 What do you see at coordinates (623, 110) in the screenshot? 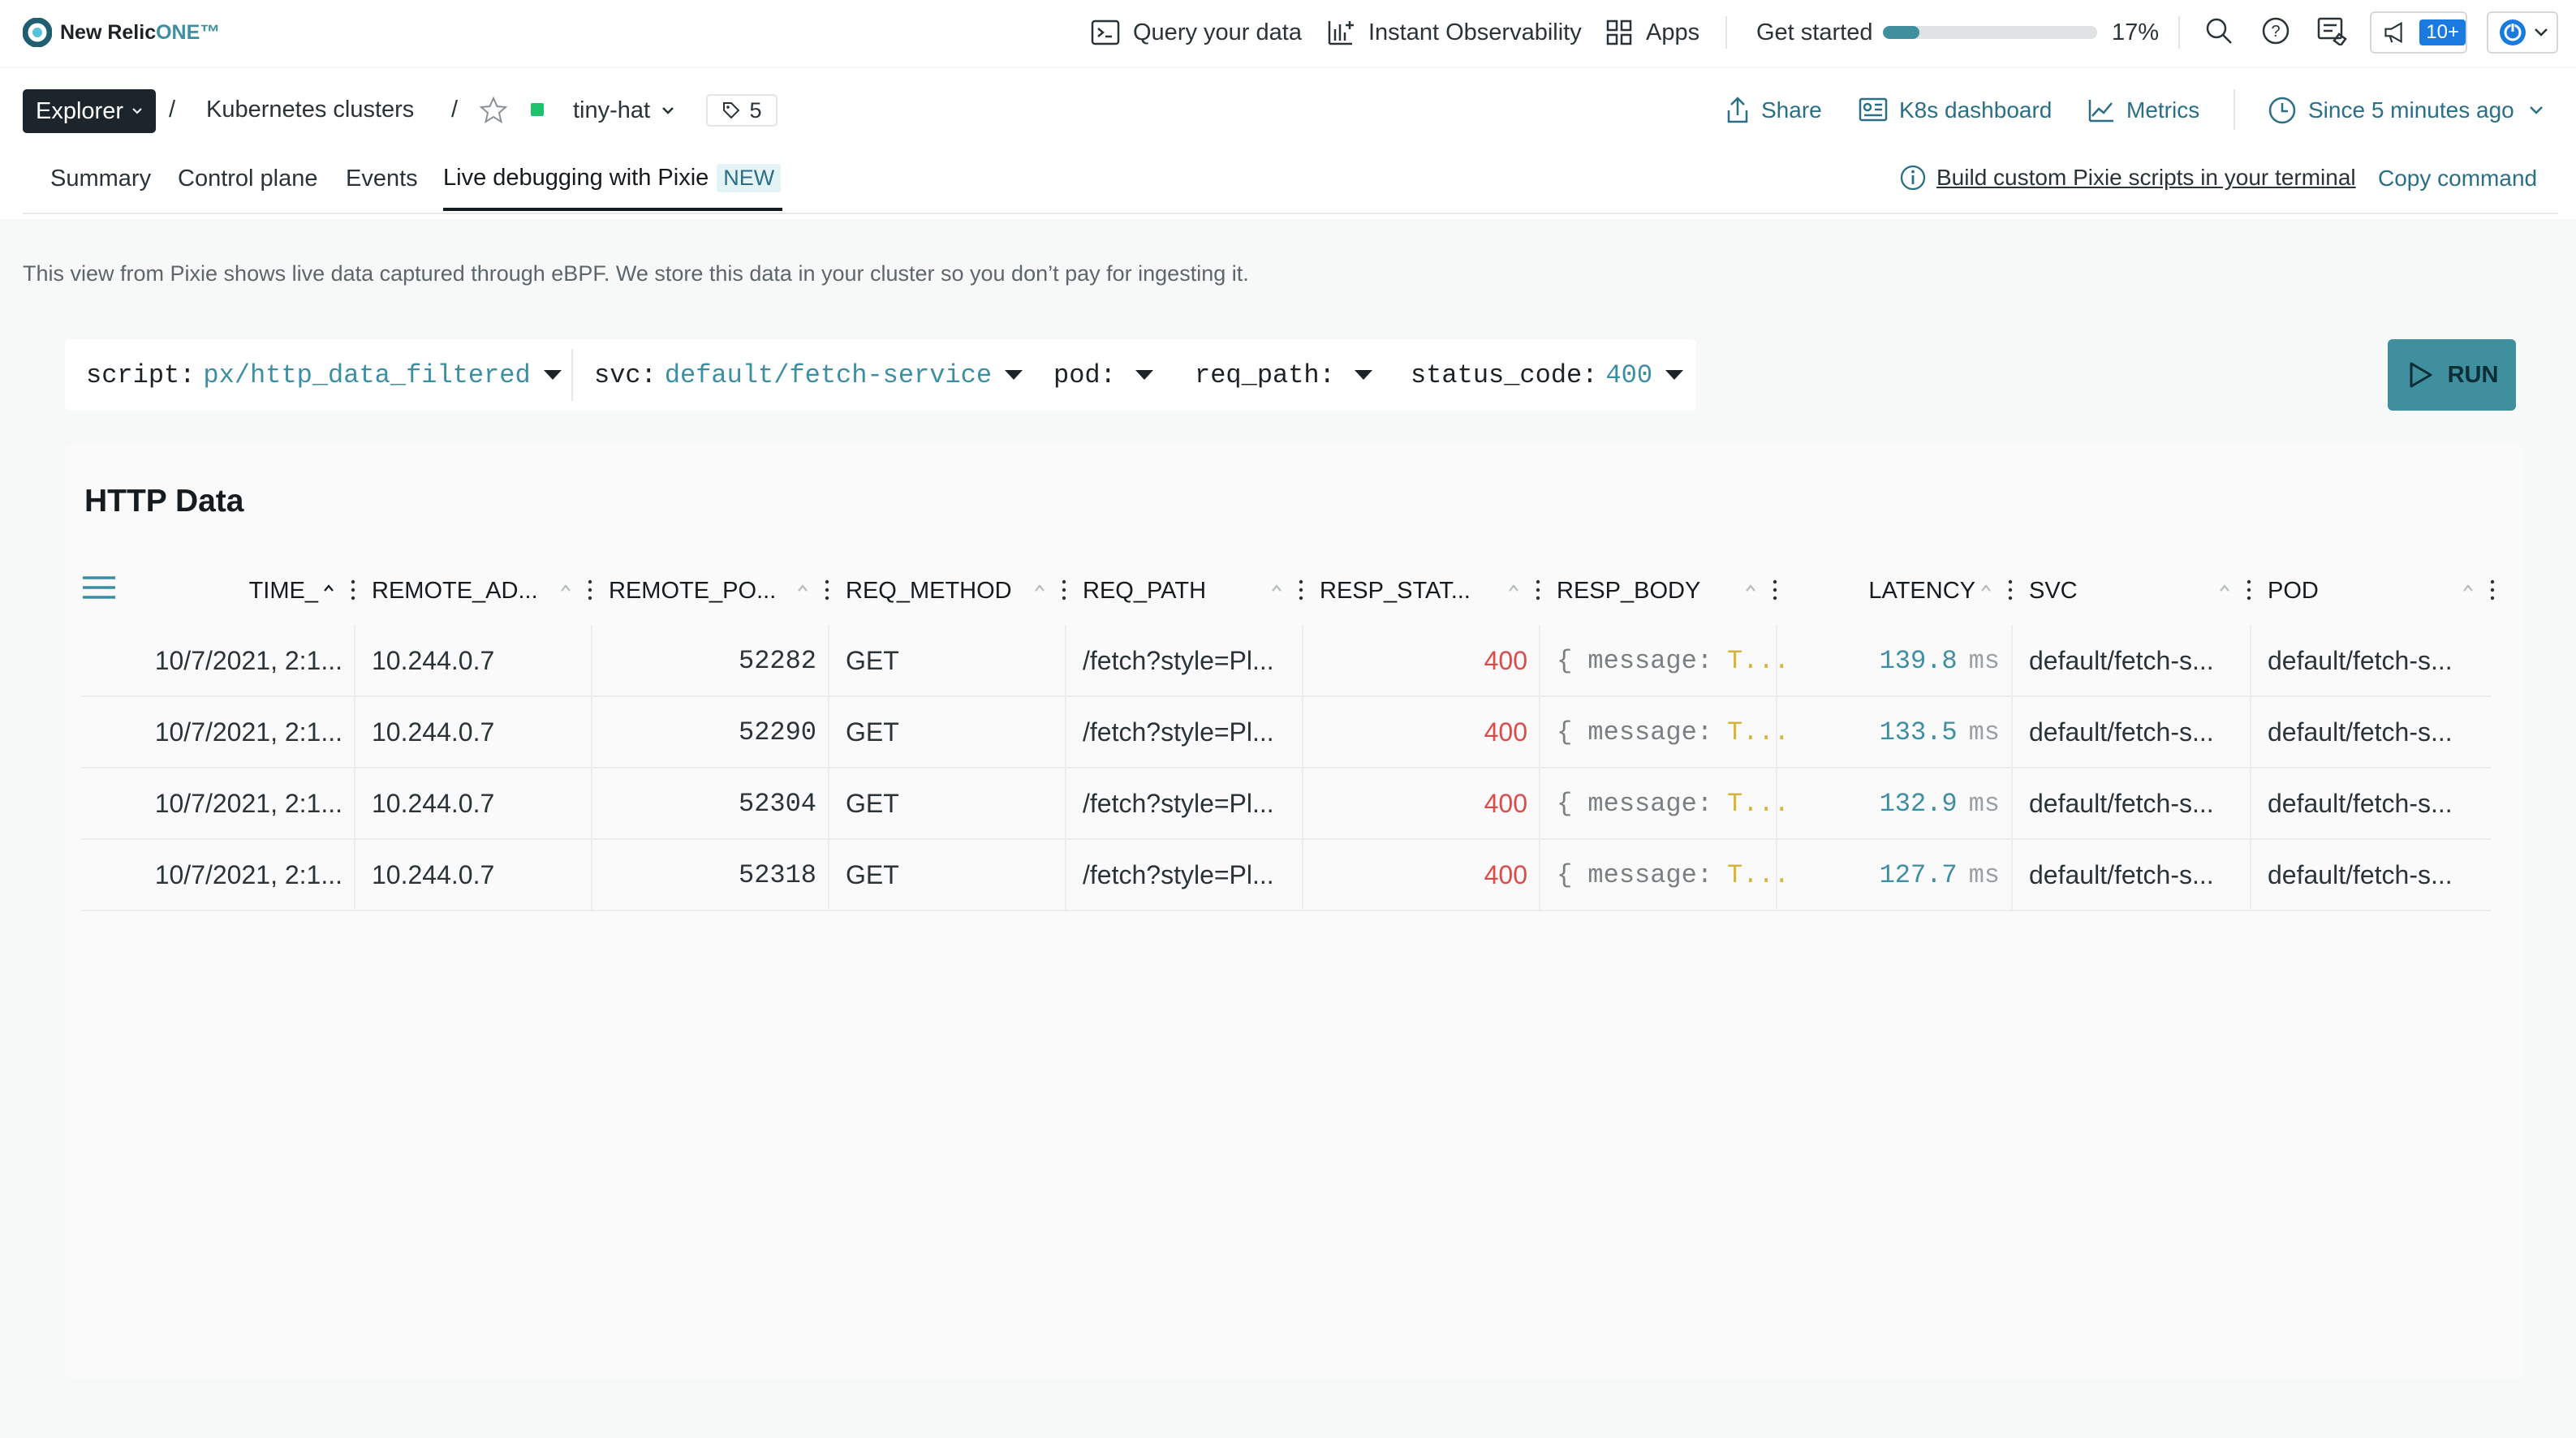
I see `entity-name-dropdown: tiny-hat` at bounding box center [623, 110].